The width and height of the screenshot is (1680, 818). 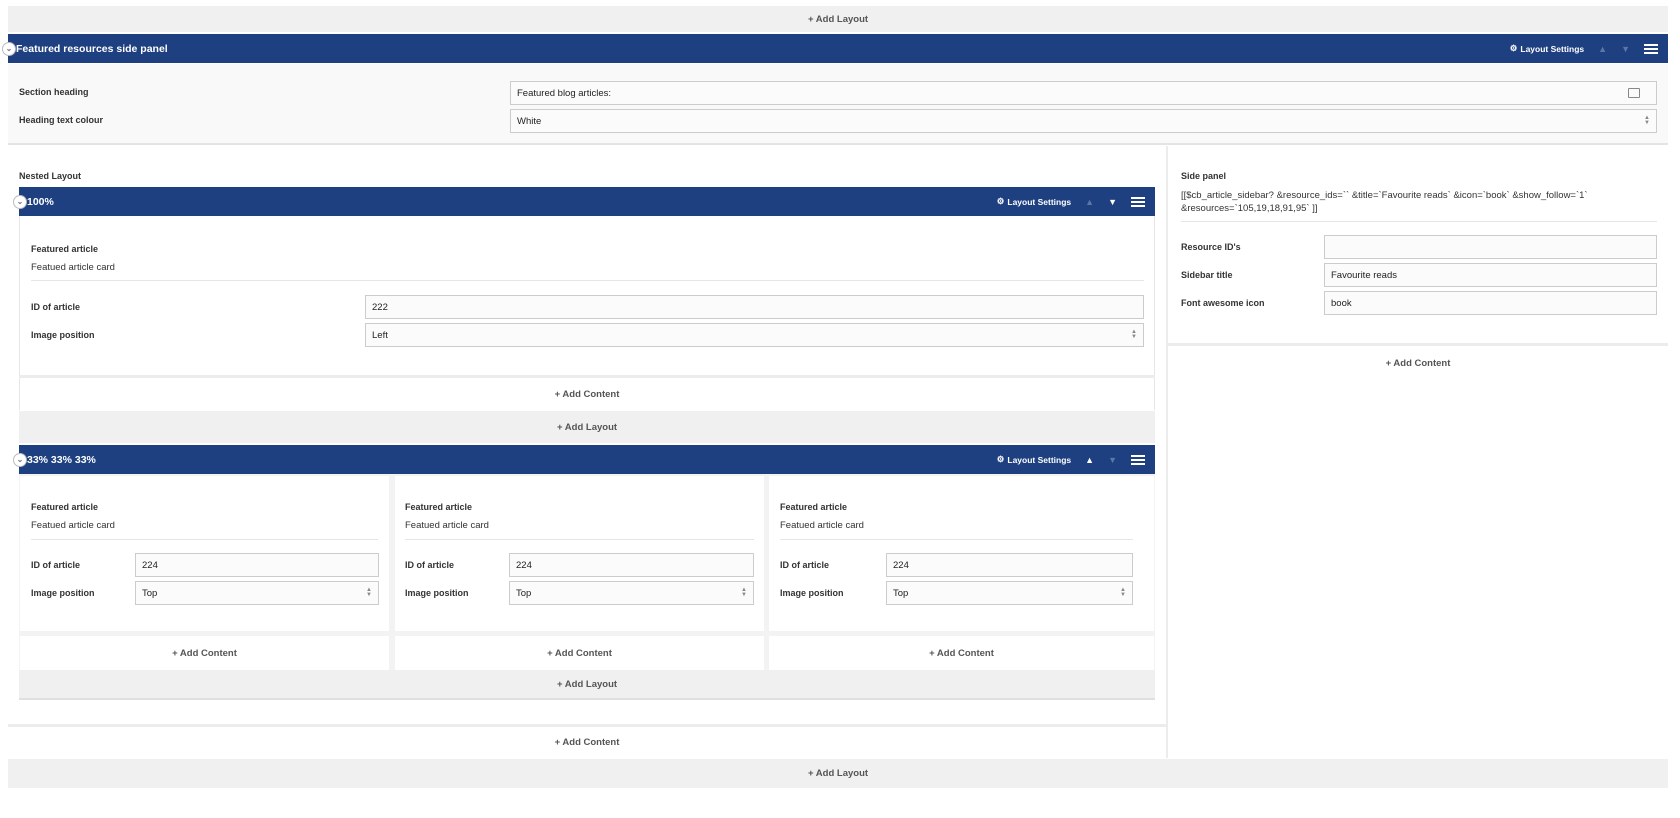 I want to click on section-heading-label: Section heading, so click(x=54, y=92).